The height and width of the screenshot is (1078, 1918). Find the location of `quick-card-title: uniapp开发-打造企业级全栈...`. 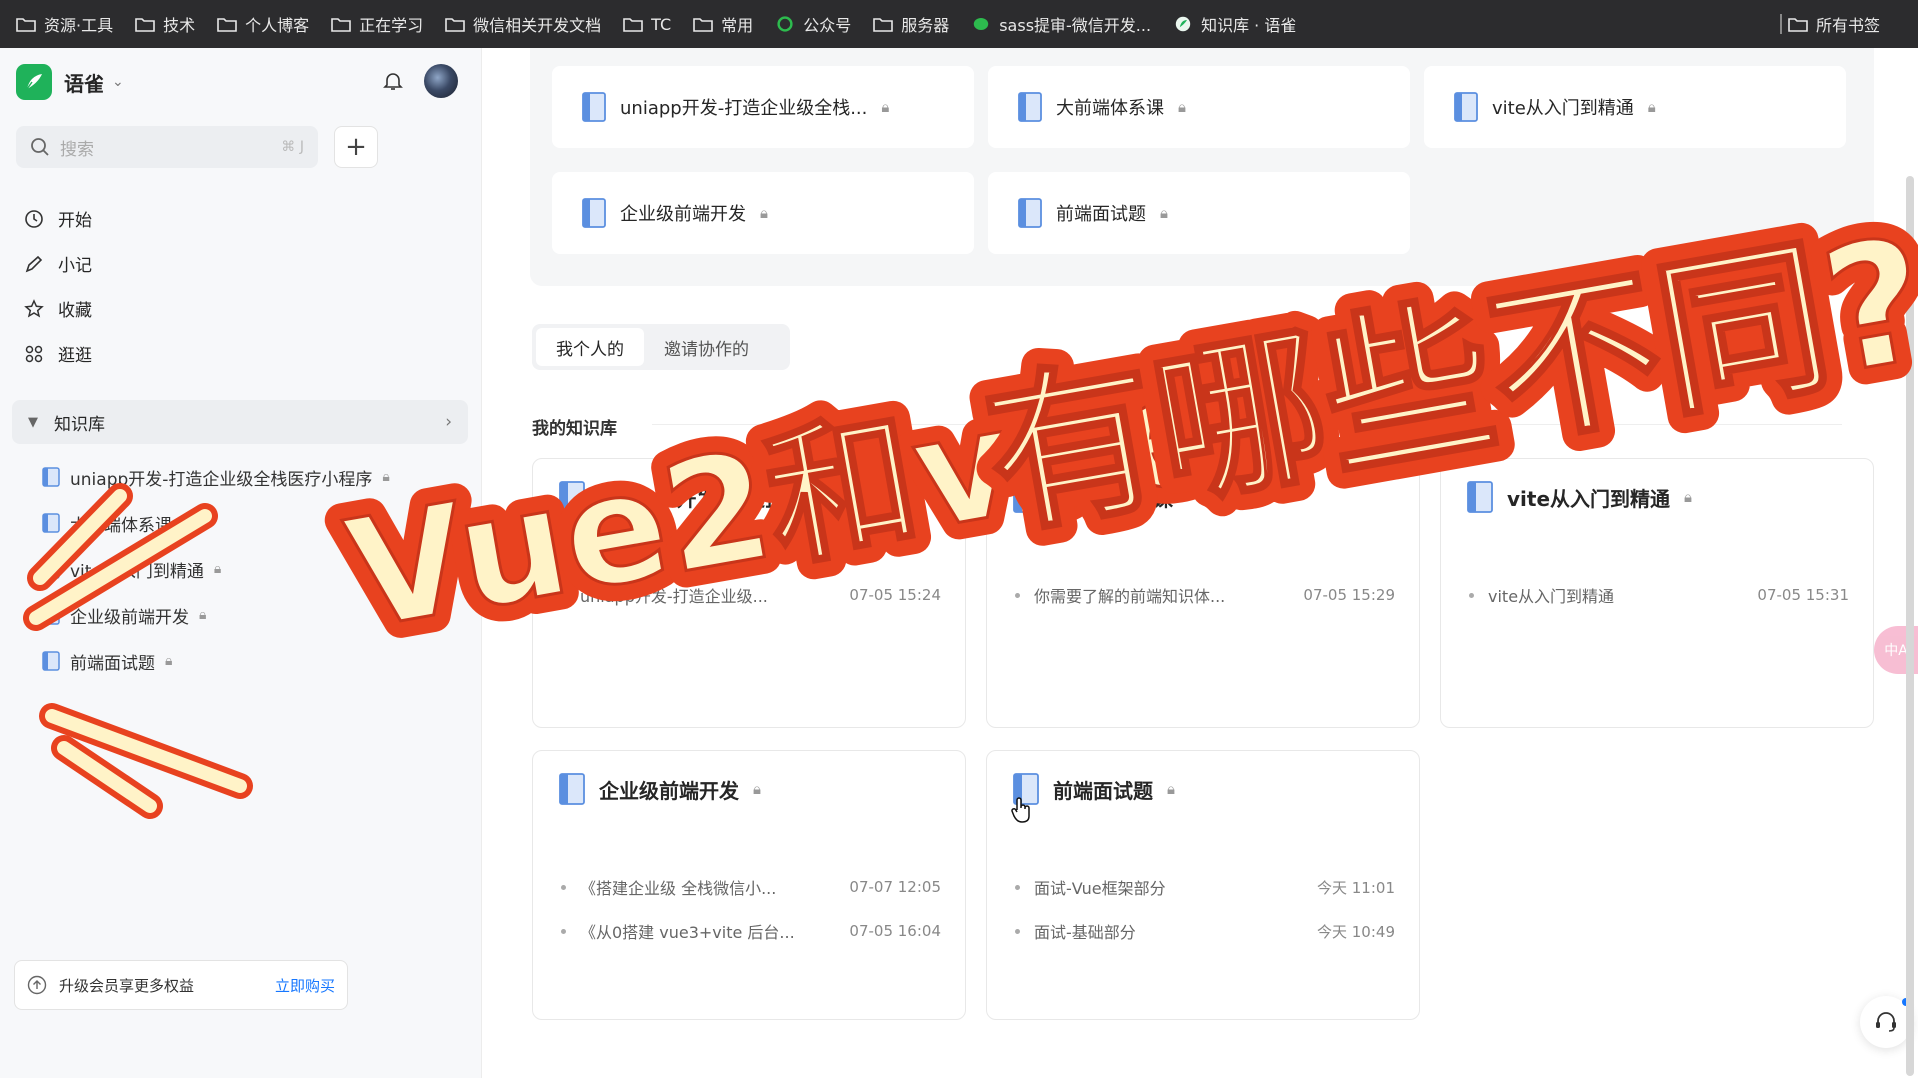

quick-card-title: uniapp开发-打造企业级全栈... is located at coordinates (744, 108).